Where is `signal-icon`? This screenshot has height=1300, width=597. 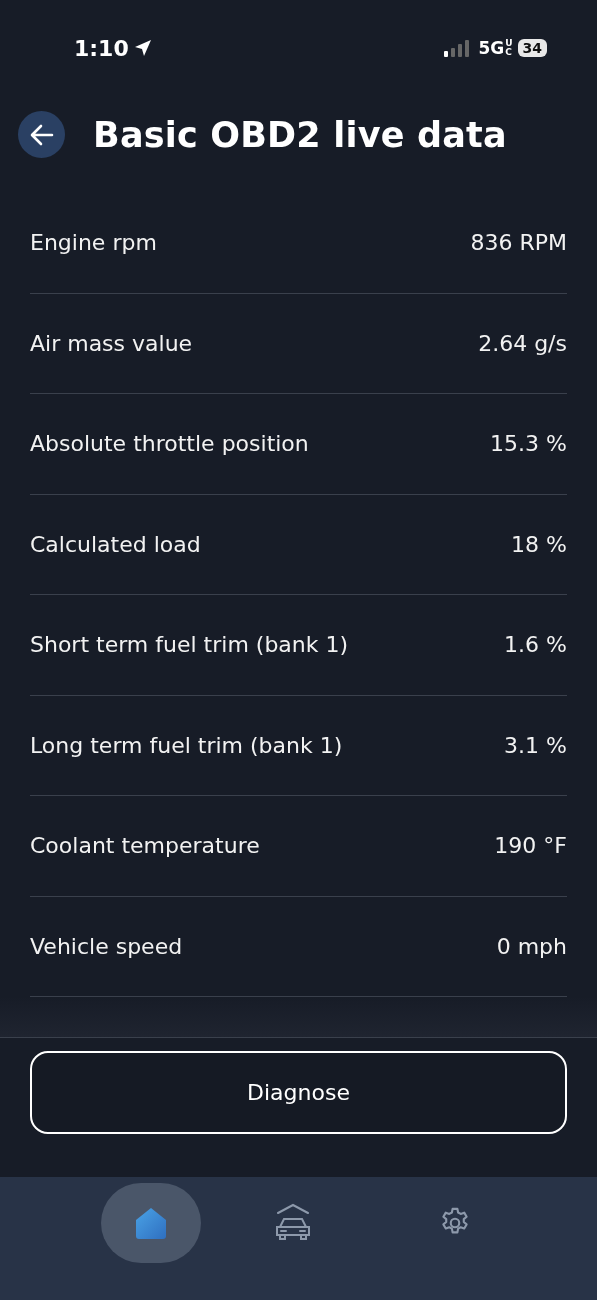 signal-icon is located at coordinates (457, 48).